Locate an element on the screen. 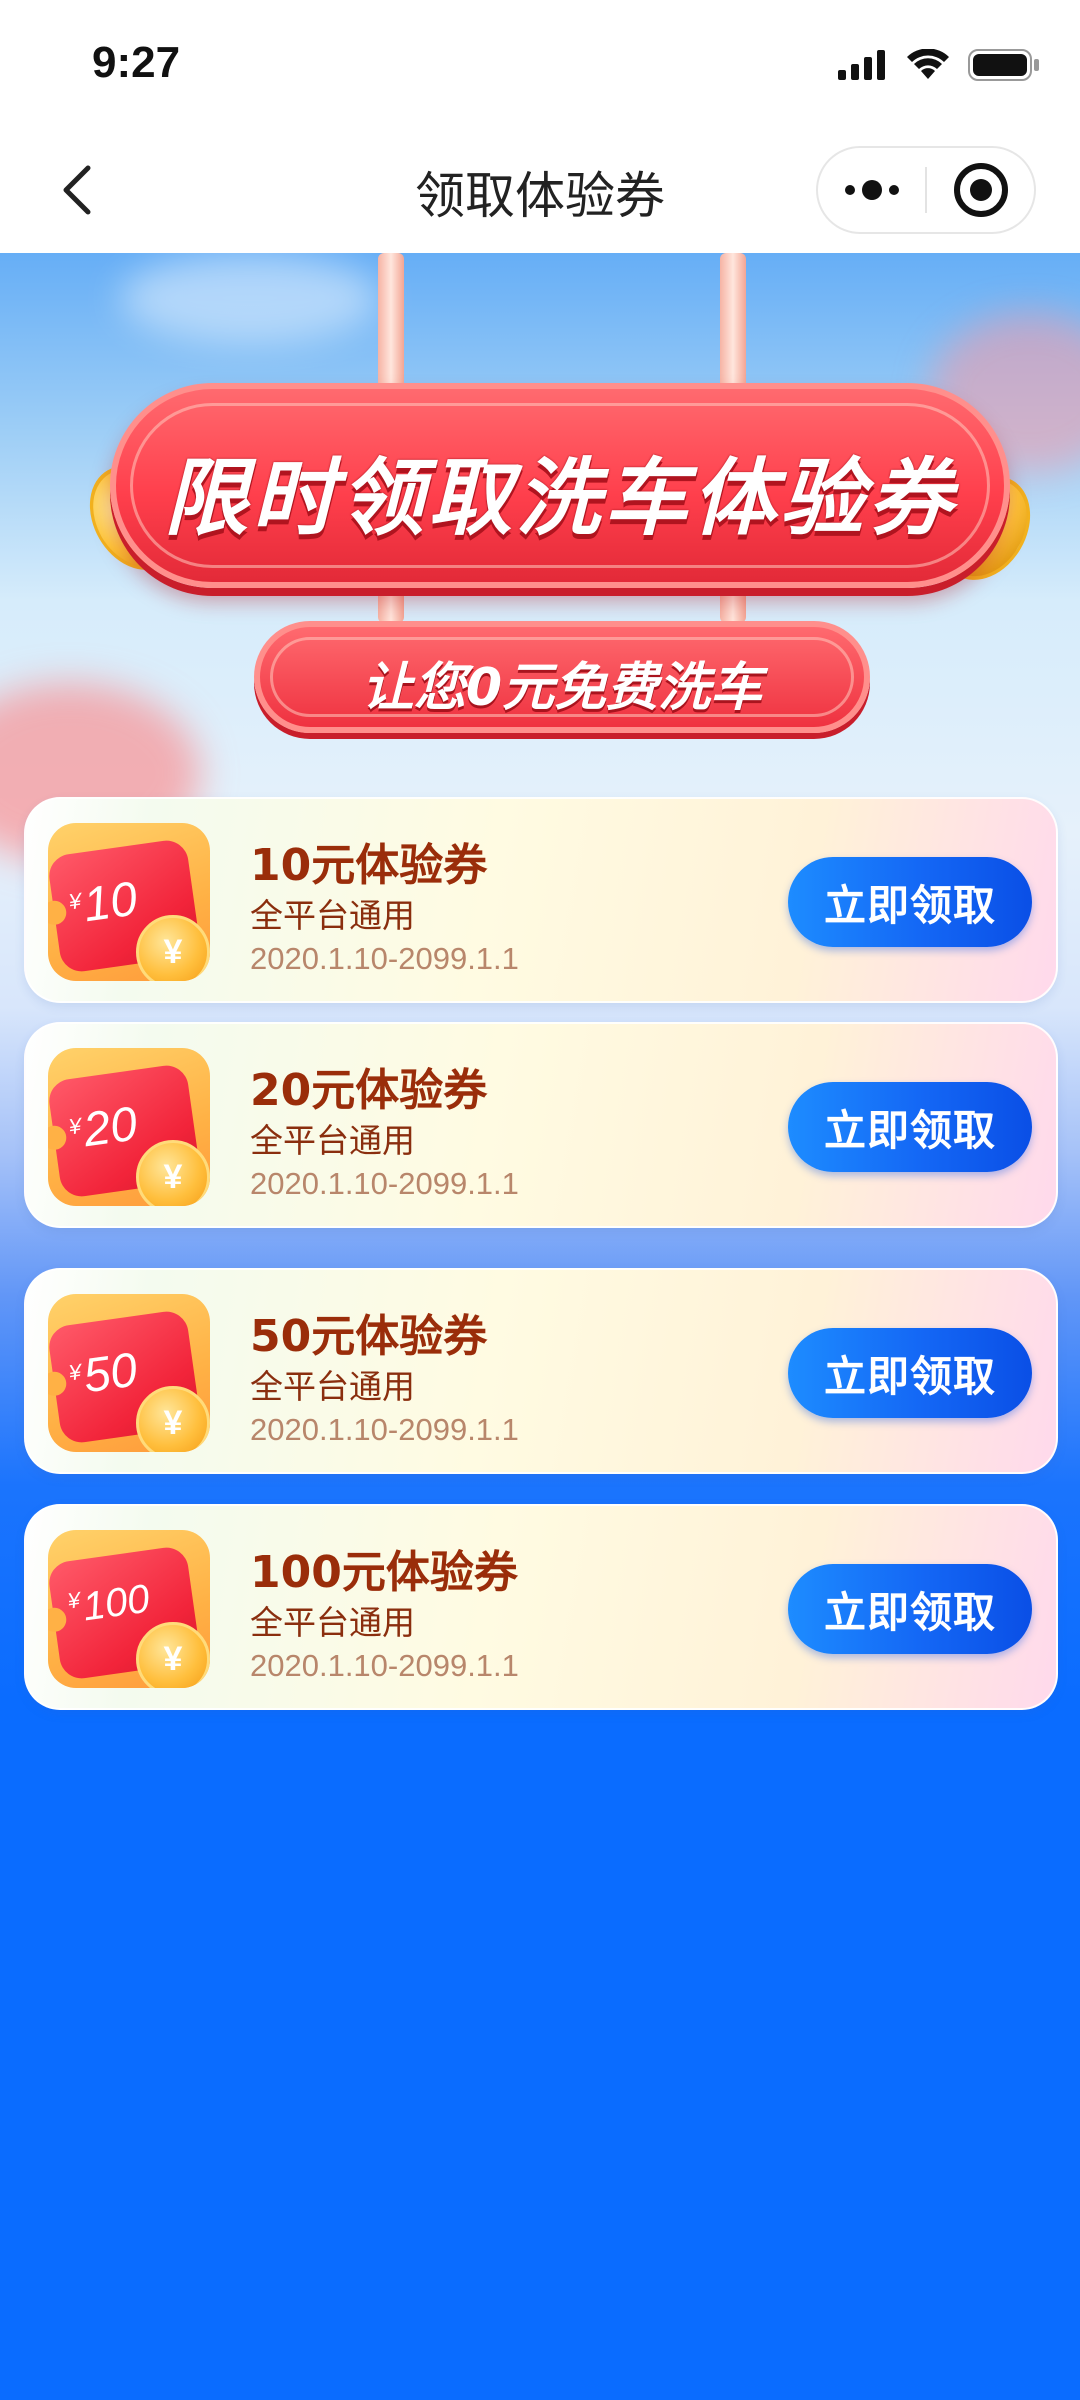 This screenshot has height=2400, width=1080. coupon-ticket-icon: ¥10 ¥ is located at coordinates (129, 902).